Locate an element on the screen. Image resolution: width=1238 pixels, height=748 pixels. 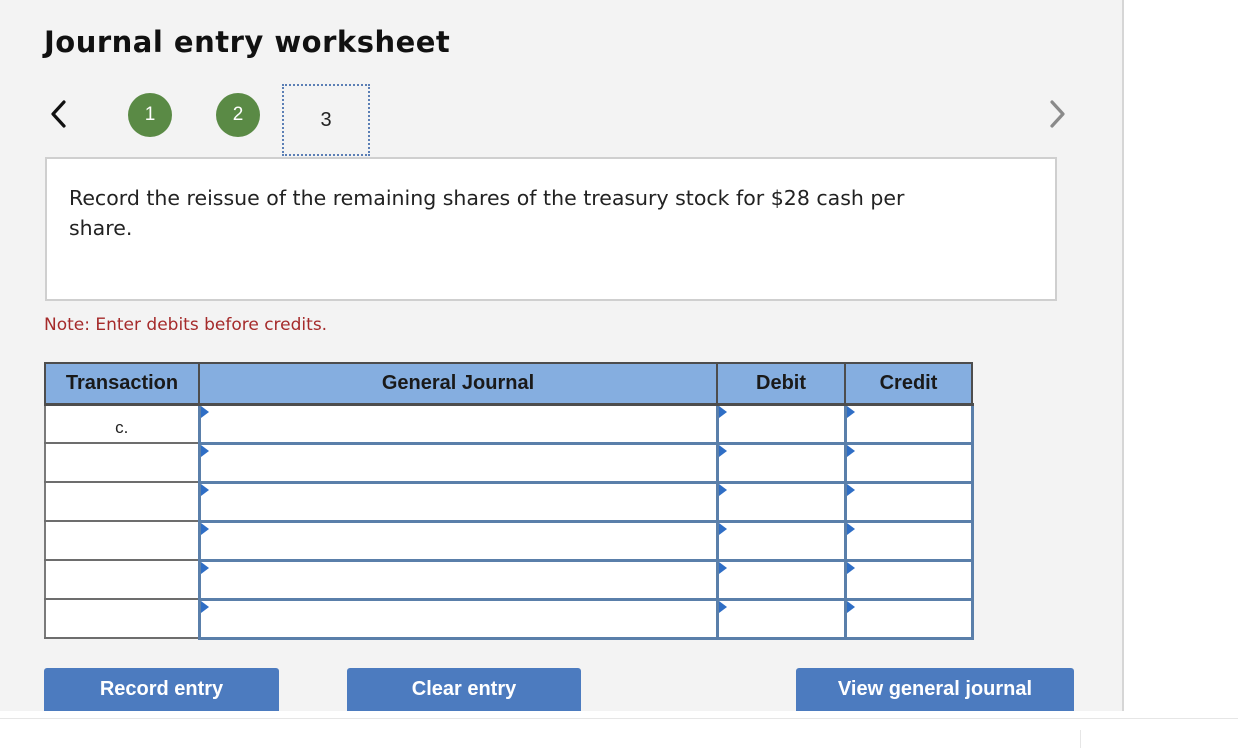
chevron-left-icon is located at coordinates (58, 114).